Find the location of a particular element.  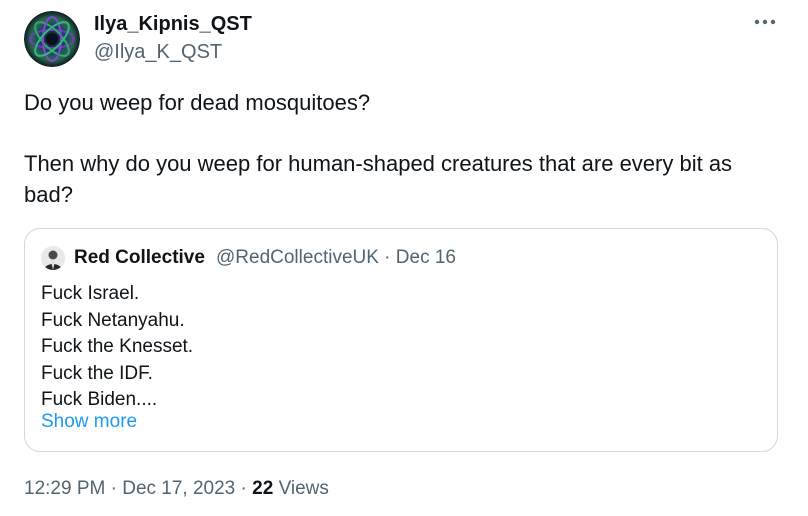

quoted-author-meta: @RedCollectiveUK · Dec 16 is located at coordinates (336, 257).